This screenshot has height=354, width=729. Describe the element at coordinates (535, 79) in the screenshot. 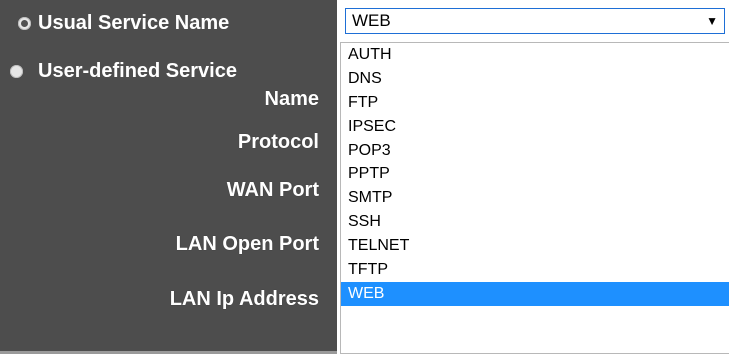

I see `dropdown-option-dns: DNS` at that location.